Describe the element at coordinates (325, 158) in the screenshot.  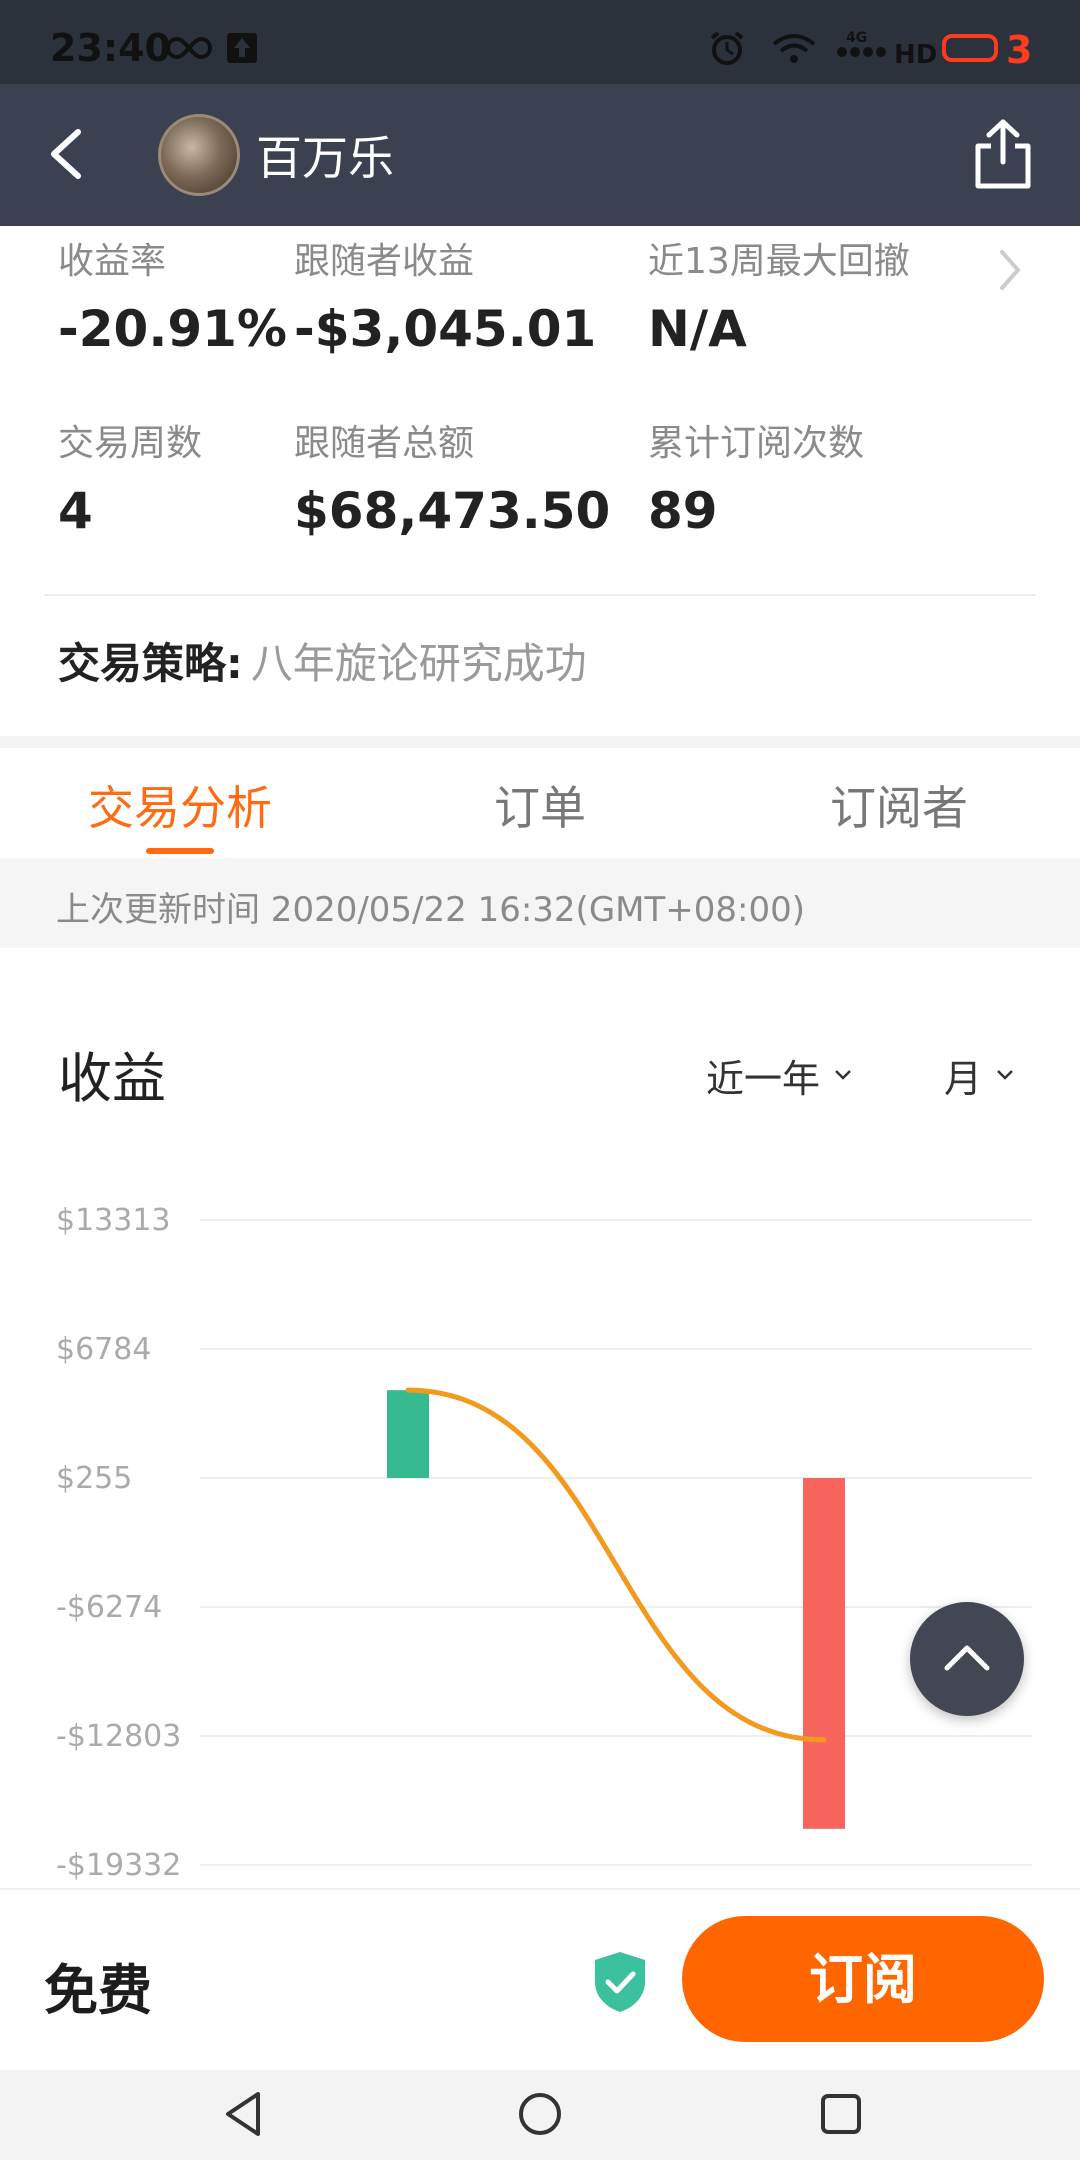
I see `page-title: 百万乐` at that location.